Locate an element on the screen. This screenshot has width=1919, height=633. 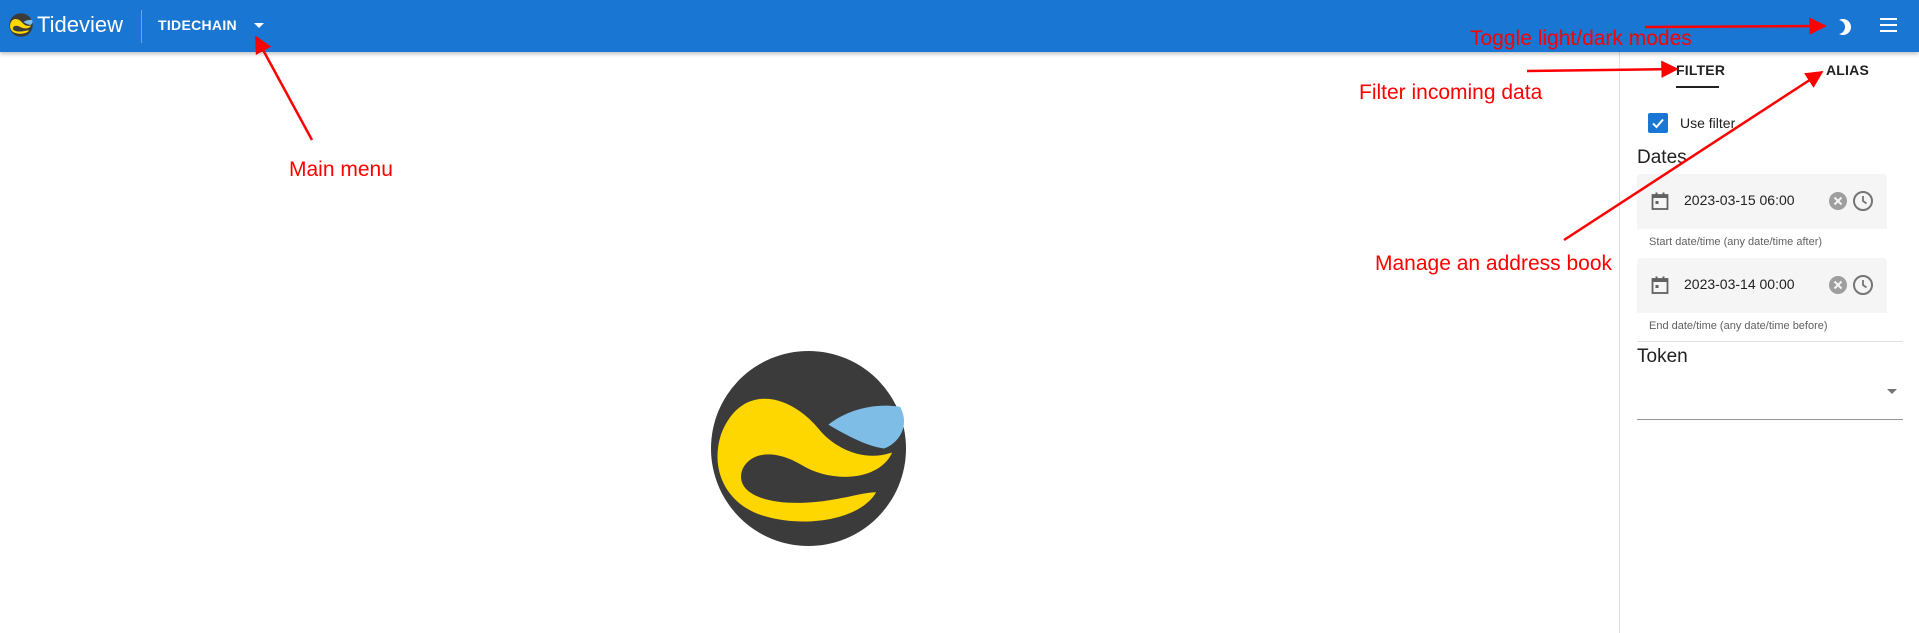
end-date-field: 2023-03-14 00:00 is located at coordinates (1762, 285).